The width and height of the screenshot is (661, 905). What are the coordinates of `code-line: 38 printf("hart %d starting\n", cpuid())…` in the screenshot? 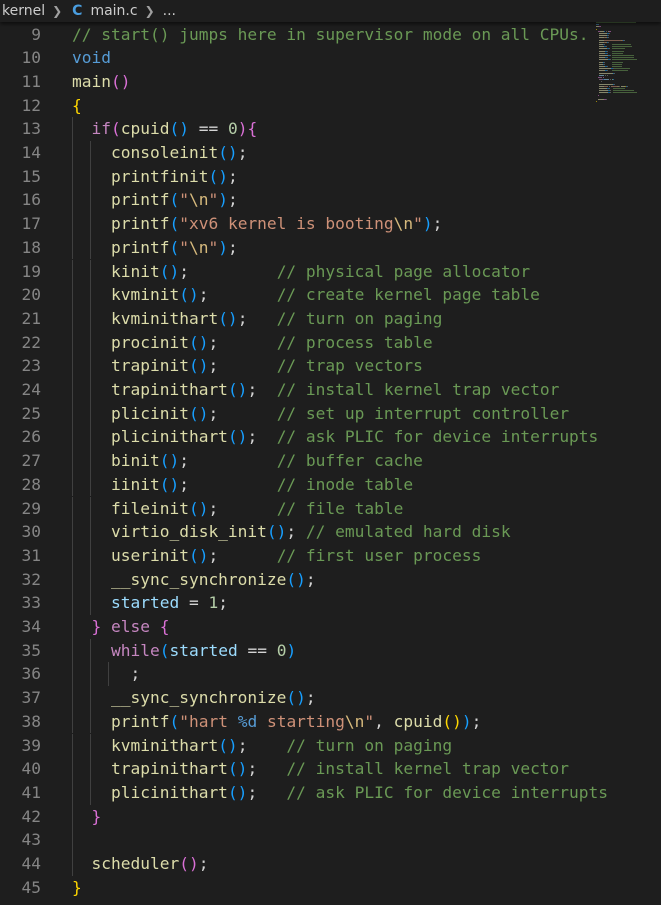 It's located at (330, 721).